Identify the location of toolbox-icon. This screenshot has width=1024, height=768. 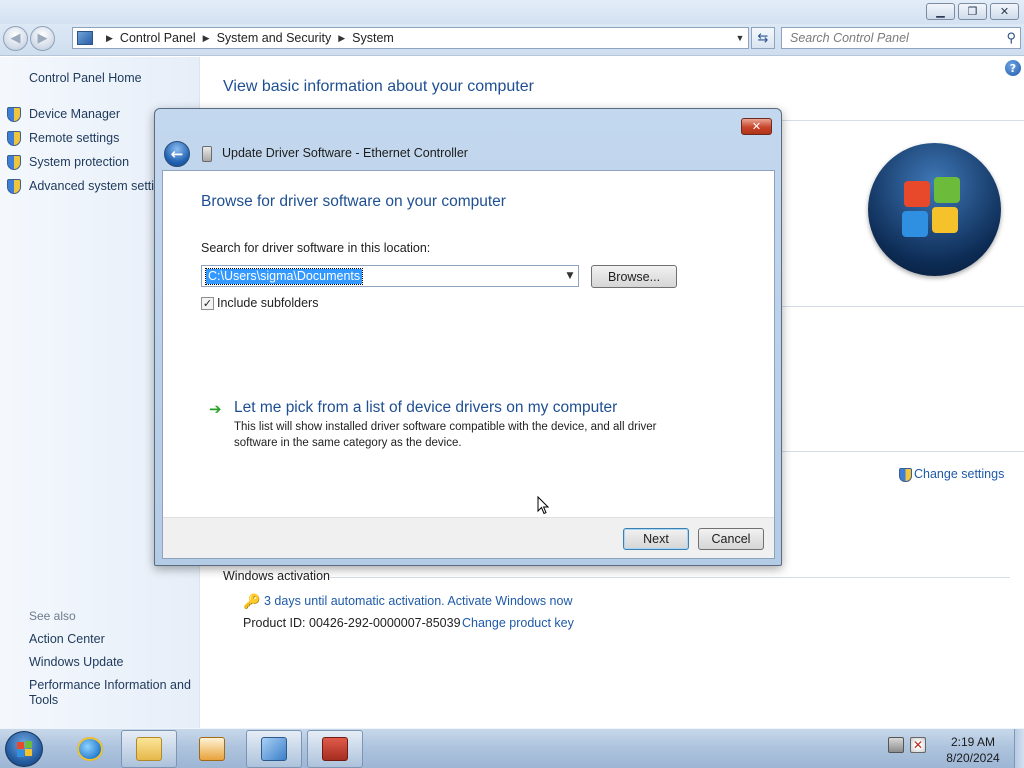
(335, 749).